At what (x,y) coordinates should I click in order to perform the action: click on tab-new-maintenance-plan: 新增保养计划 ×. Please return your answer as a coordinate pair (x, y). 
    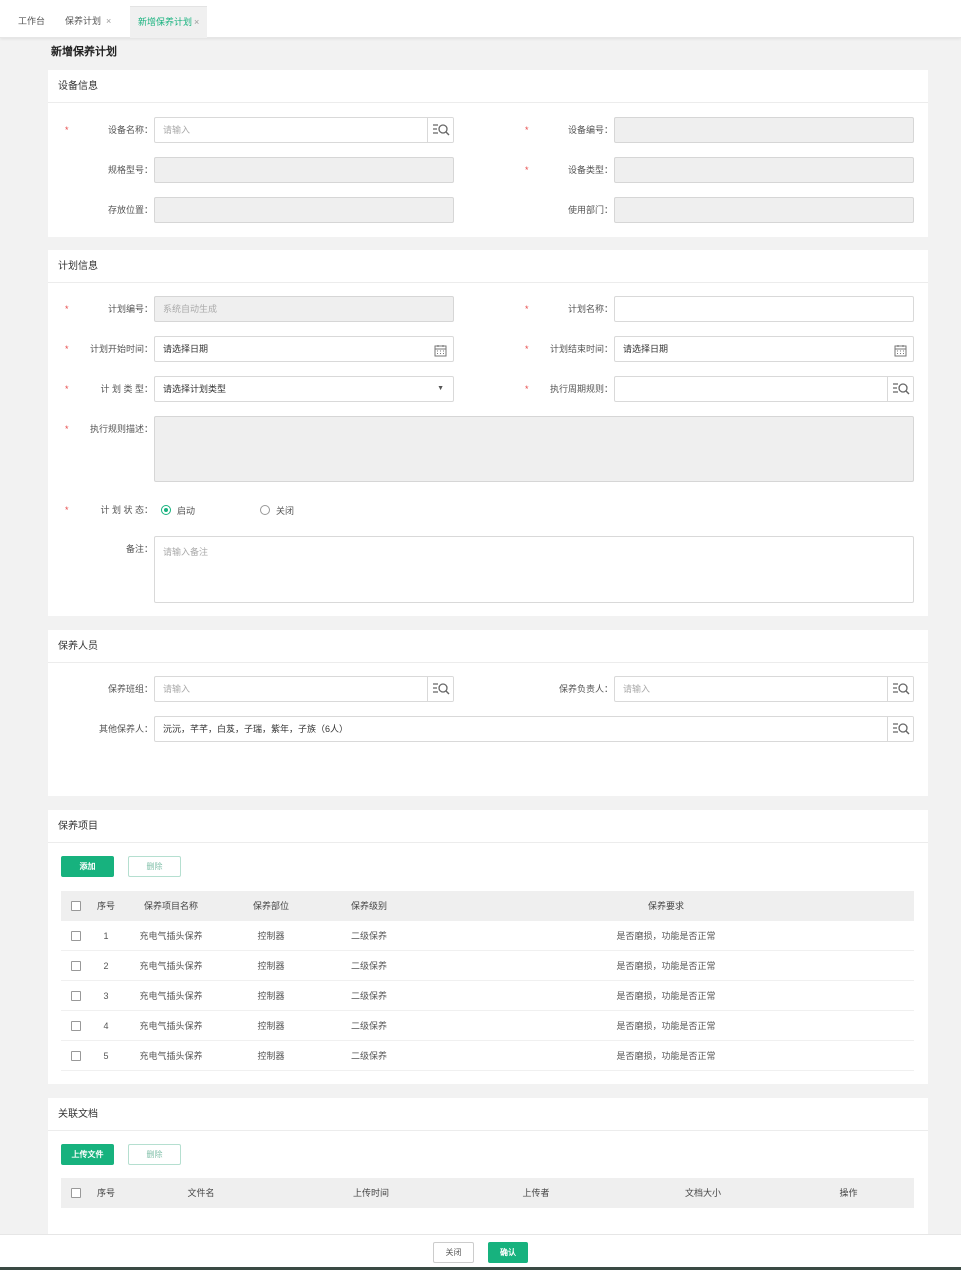
    Looking at the image, I should click on (169, 22).